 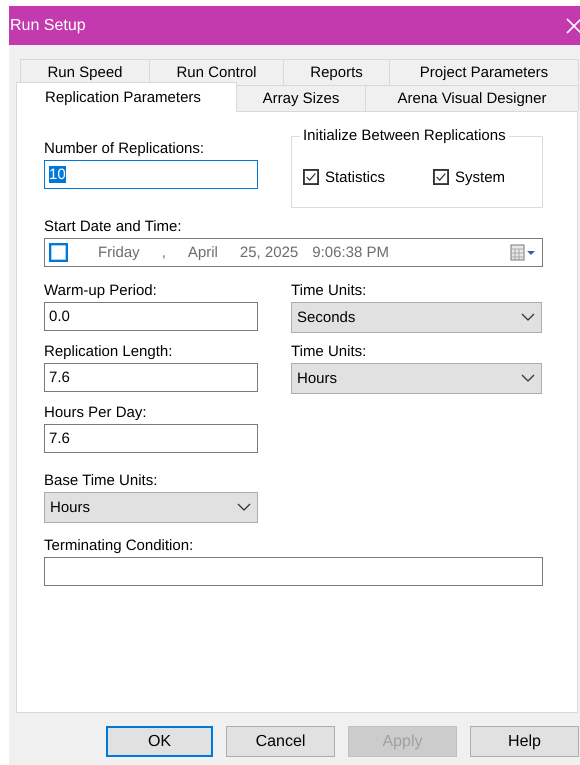 I want to click on field-label: Warm-up Period:, so click(x=101, y=290).